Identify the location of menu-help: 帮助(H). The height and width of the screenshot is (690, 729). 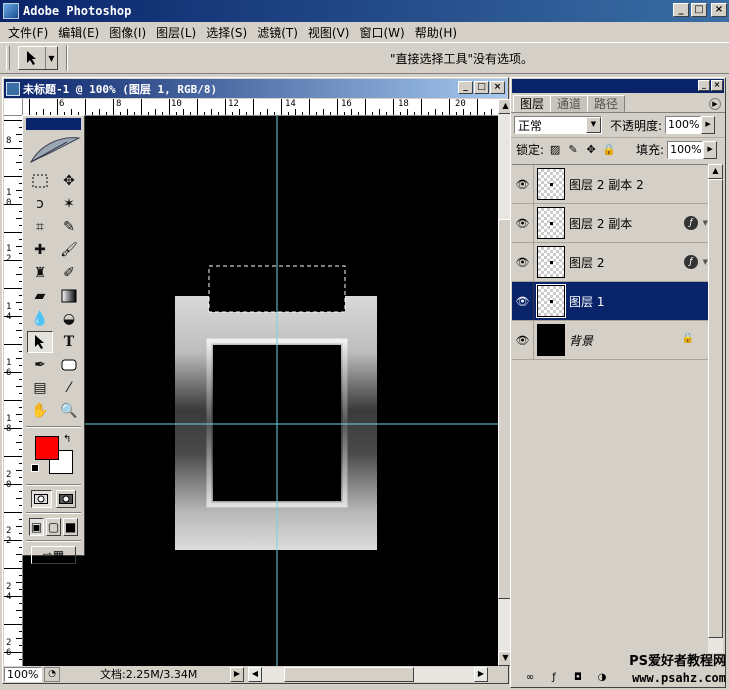
(437, 32).